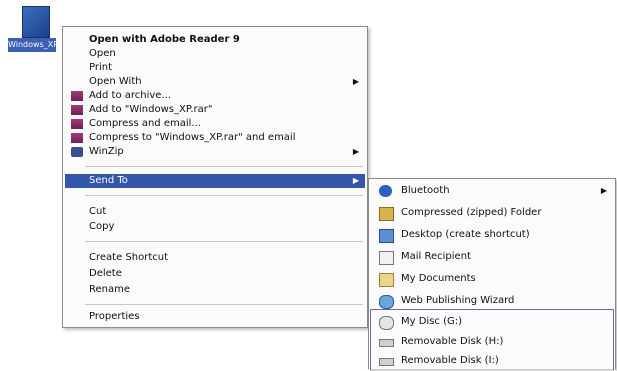 The width and height of the screenshot is (617, 371). I want to click on desktop-file-icon: Windows_XP, so click(32, 29).